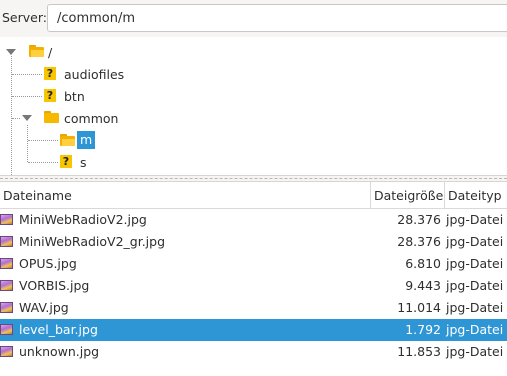  I want to click on column-header-size: Dateigröße, so click(408, 195).